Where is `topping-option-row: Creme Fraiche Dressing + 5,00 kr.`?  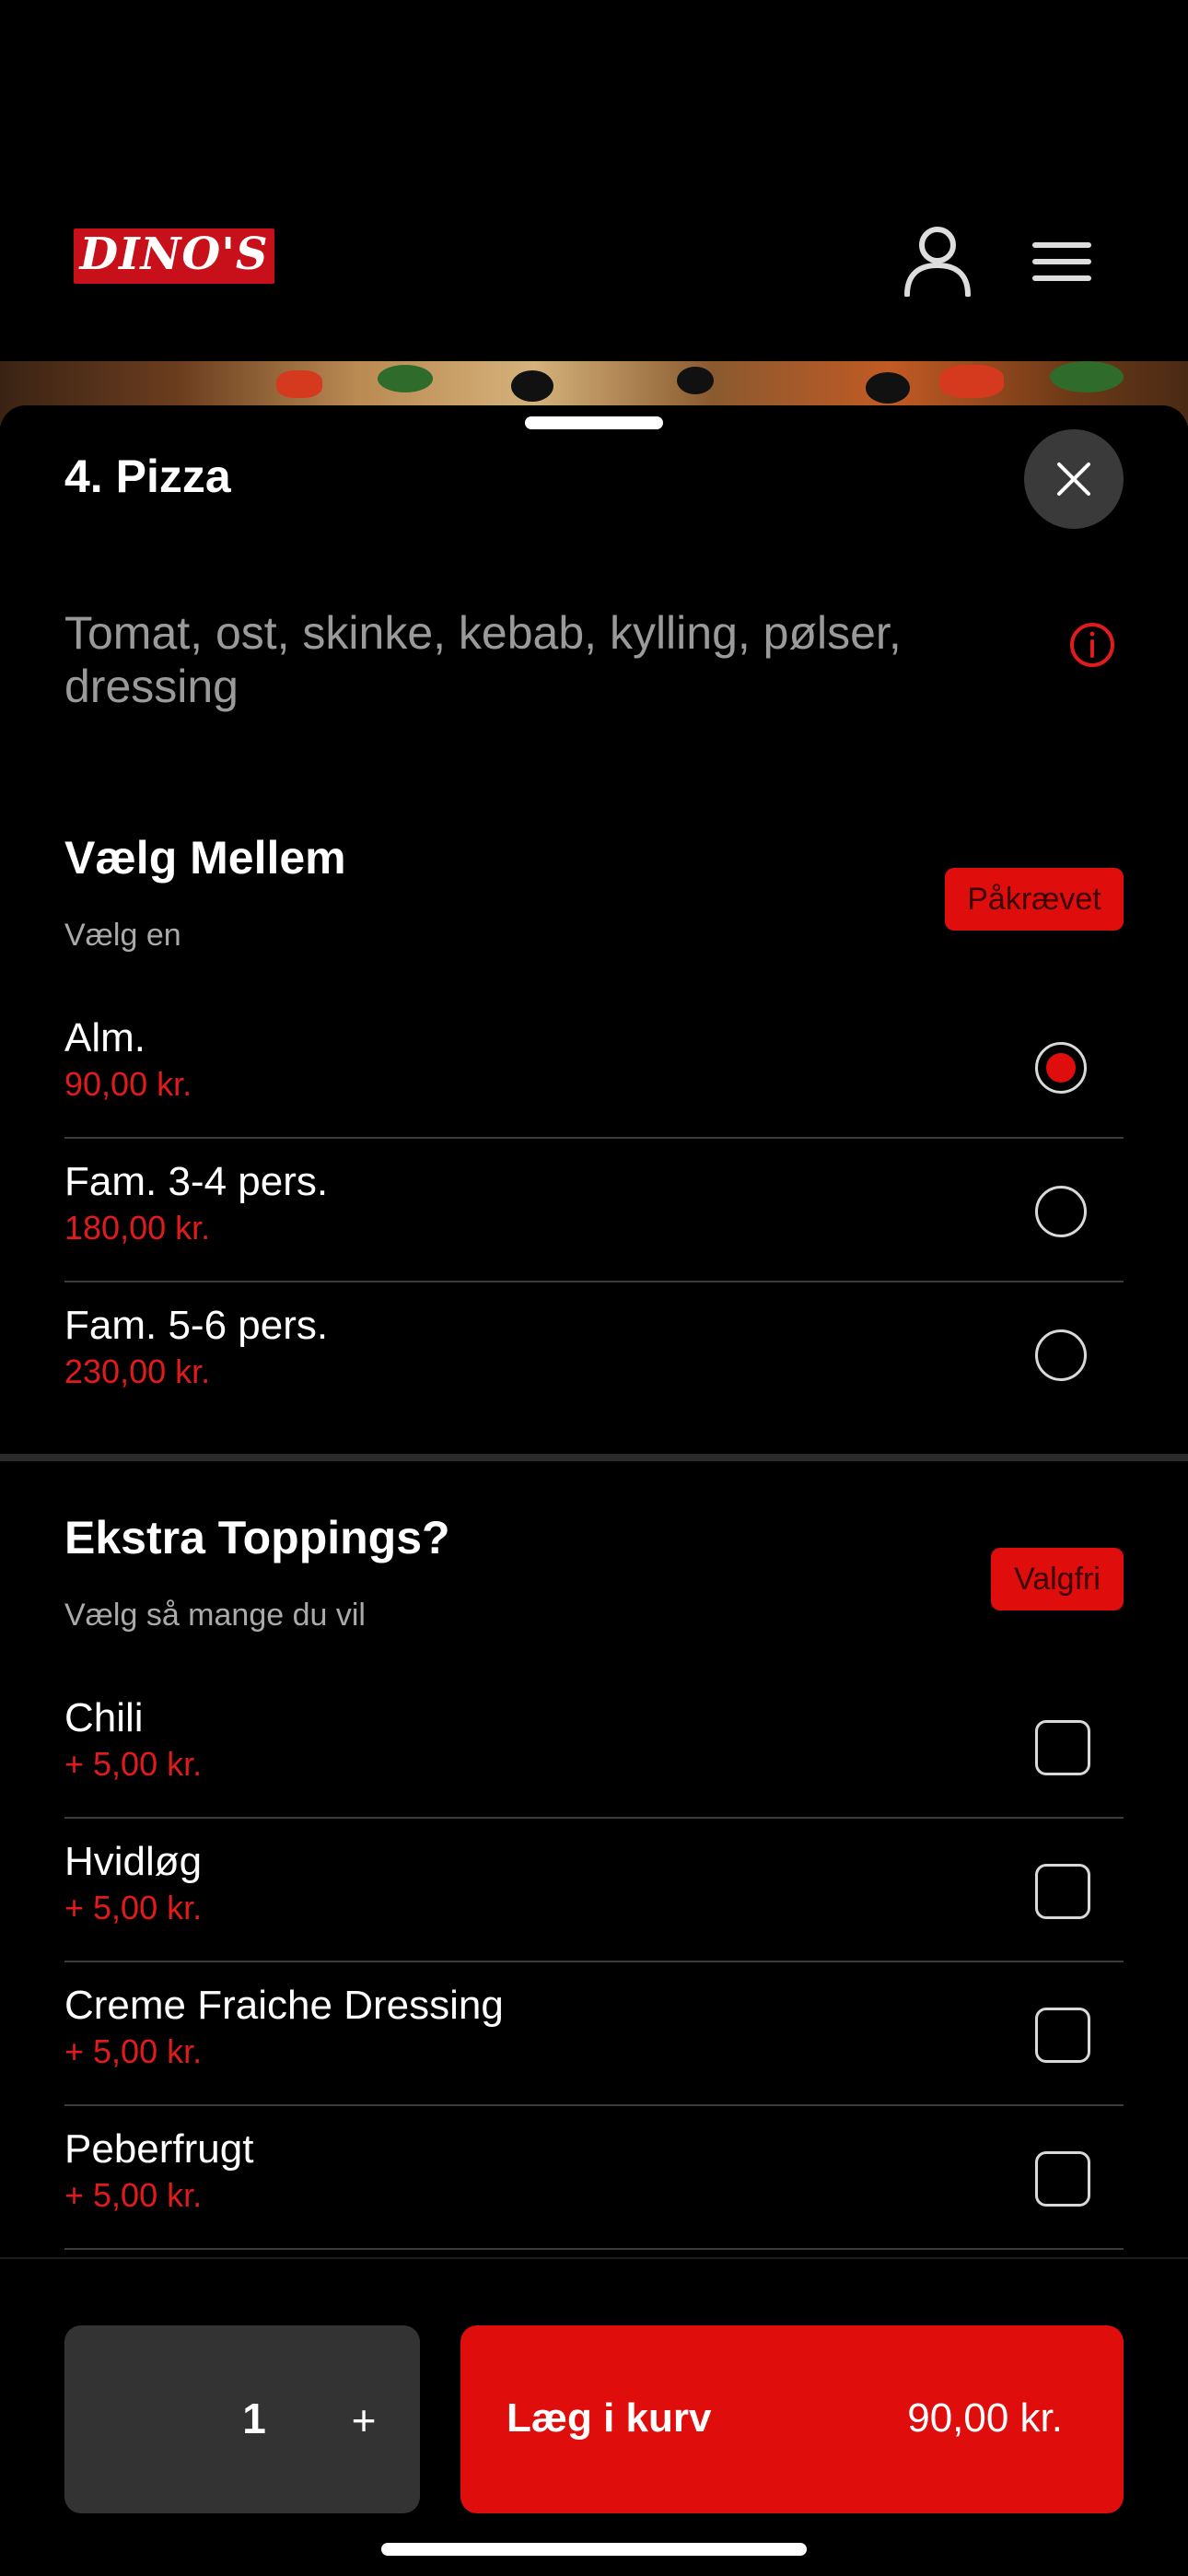 topping-option-row: Creme Fraiche Dressing + 5,00 kr. is located at coordinates (594, 2034).